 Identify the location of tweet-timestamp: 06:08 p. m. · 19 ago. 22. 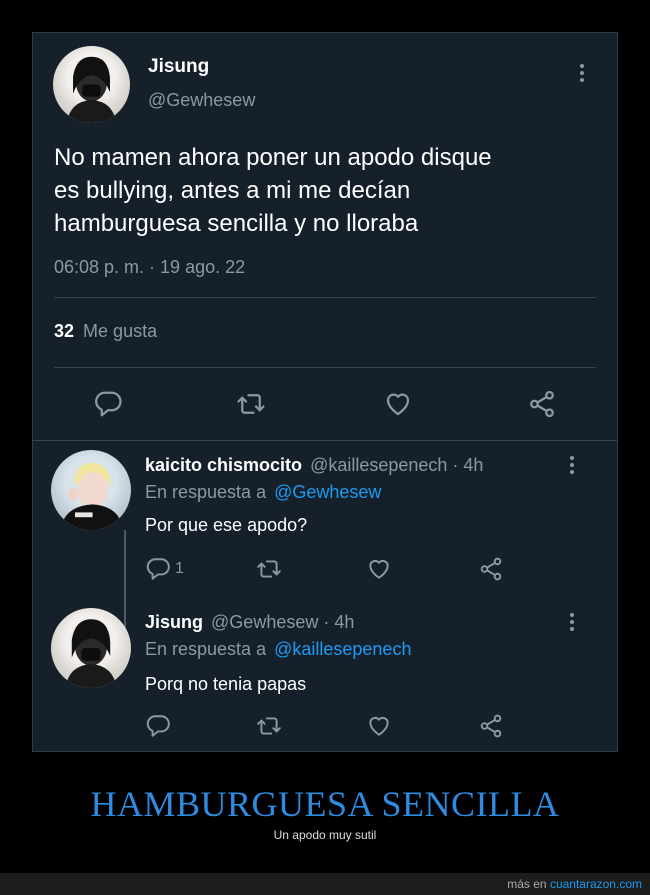
(149, 267).